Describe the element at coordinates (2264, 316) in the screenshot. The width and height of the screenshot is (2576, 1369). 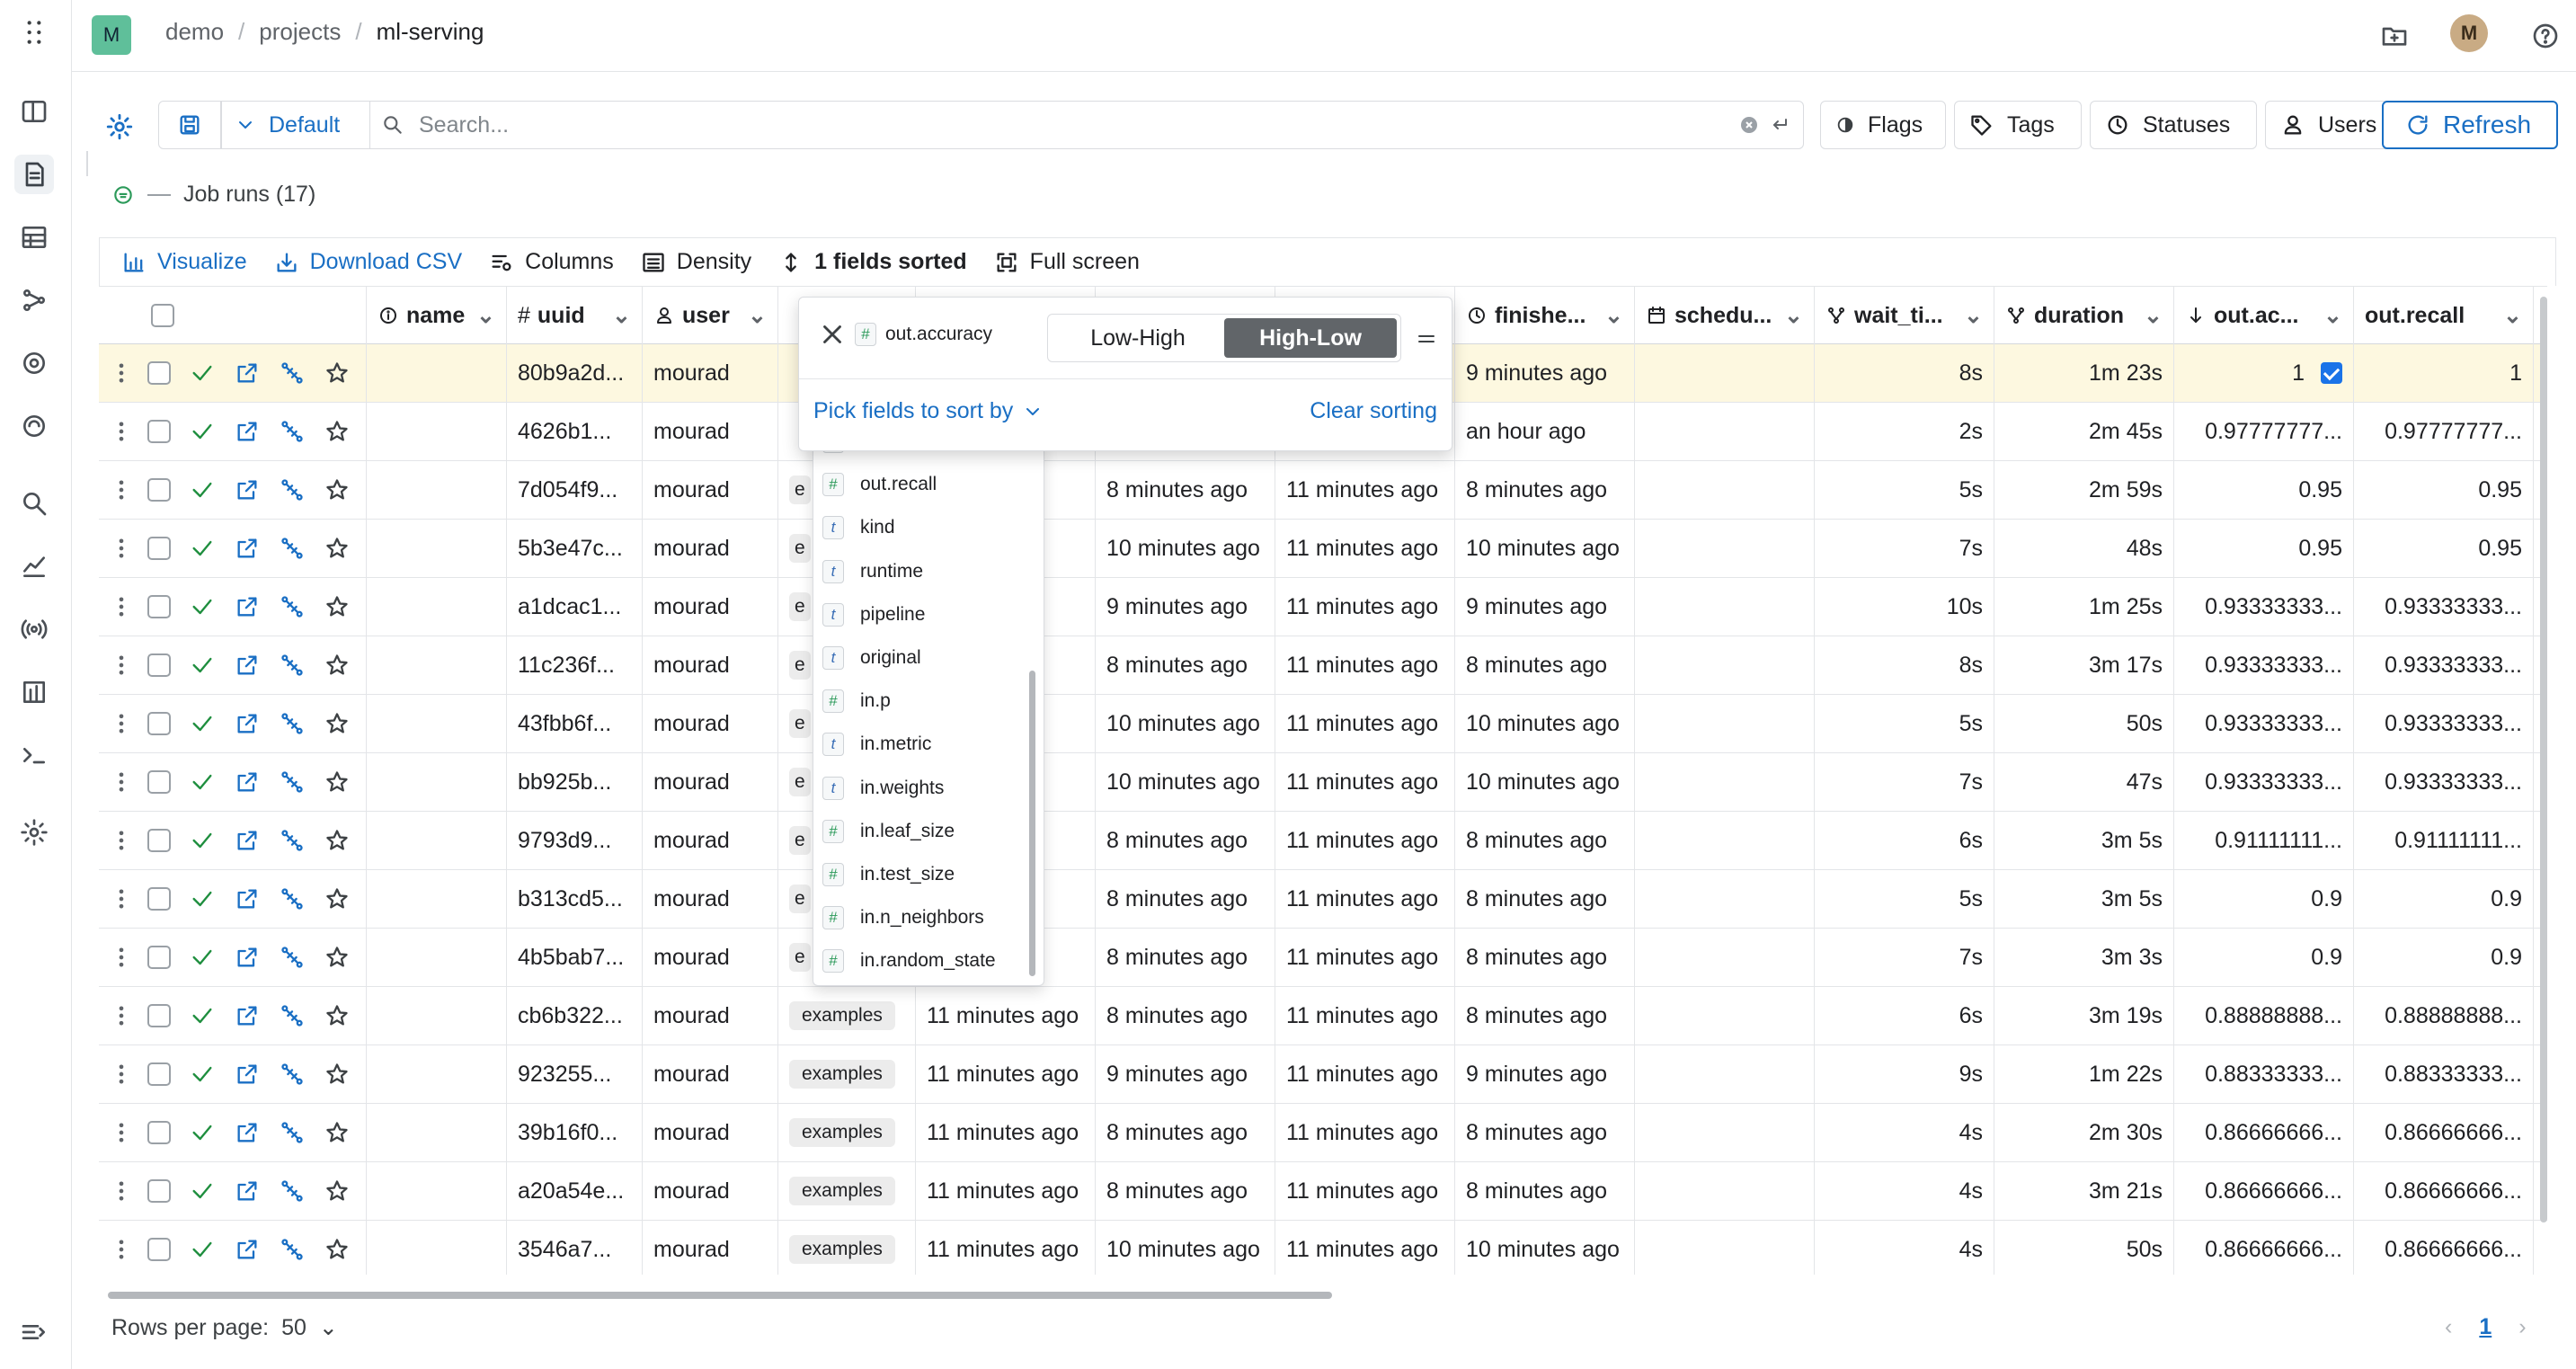
I see `column-header-out-accuracy: out.ac... ⌄` at that location.